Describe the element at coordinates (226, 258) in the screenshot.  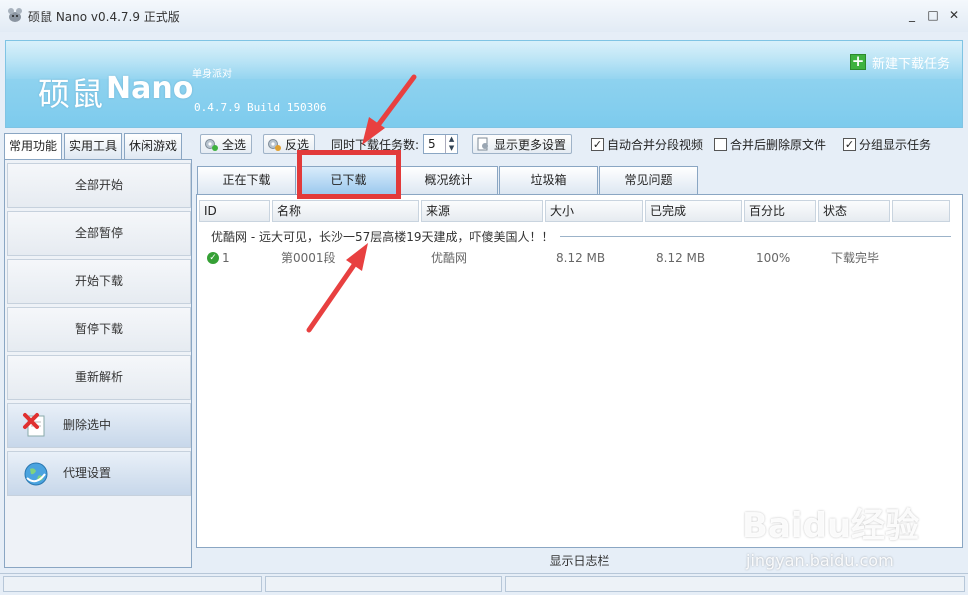
I see `cell-id: 1` at that location.